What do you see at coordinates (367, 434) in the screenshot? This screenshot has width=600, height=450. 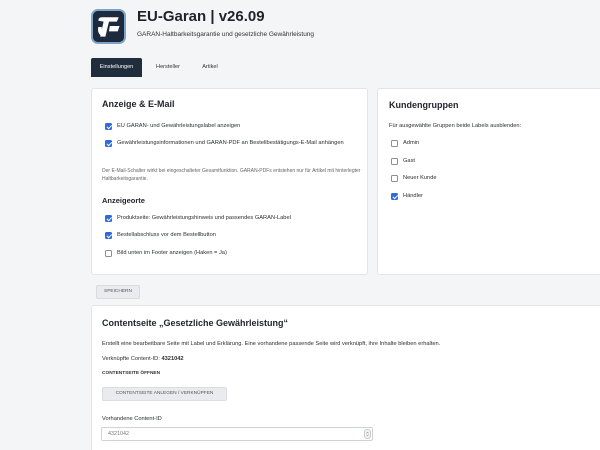 I see `number-stepper-icon` at bounding box center [367, 434].